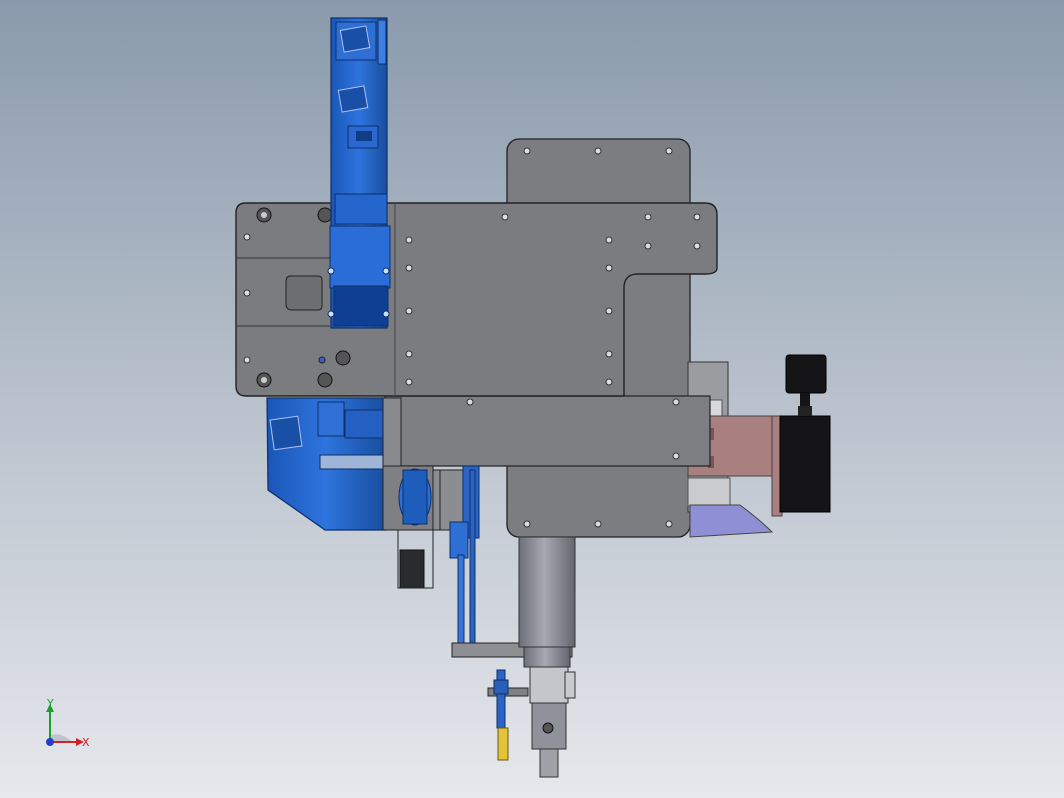 This screenshot has height=798, width=1064. I want to click on triad-x-label: X, so click(86, 742).